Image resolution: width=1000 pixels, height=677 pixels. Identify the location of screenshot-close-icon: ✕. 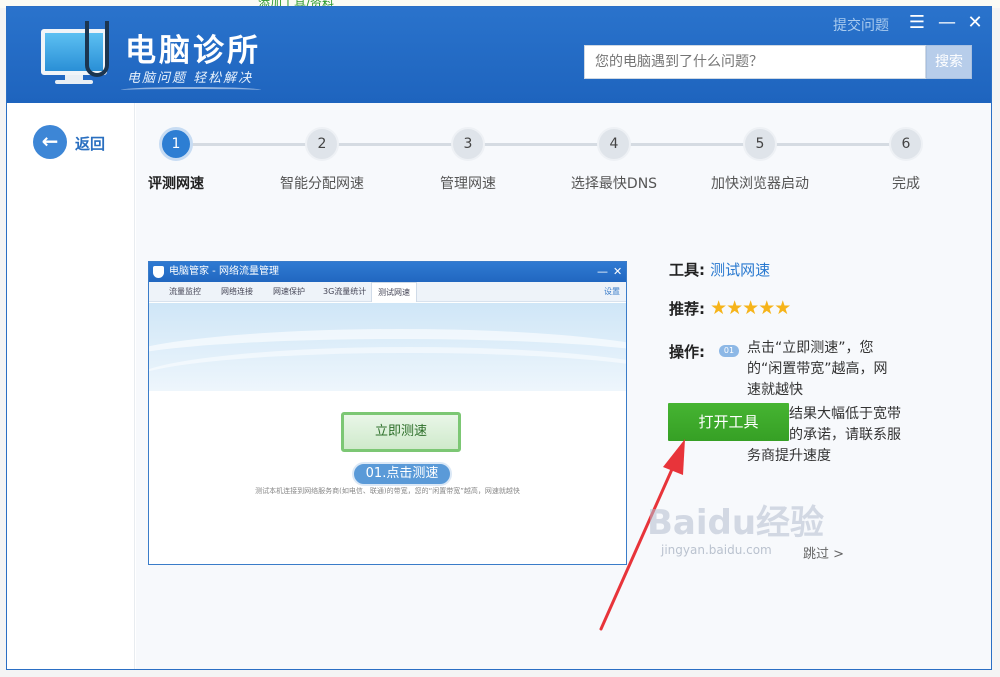
(618, 271).